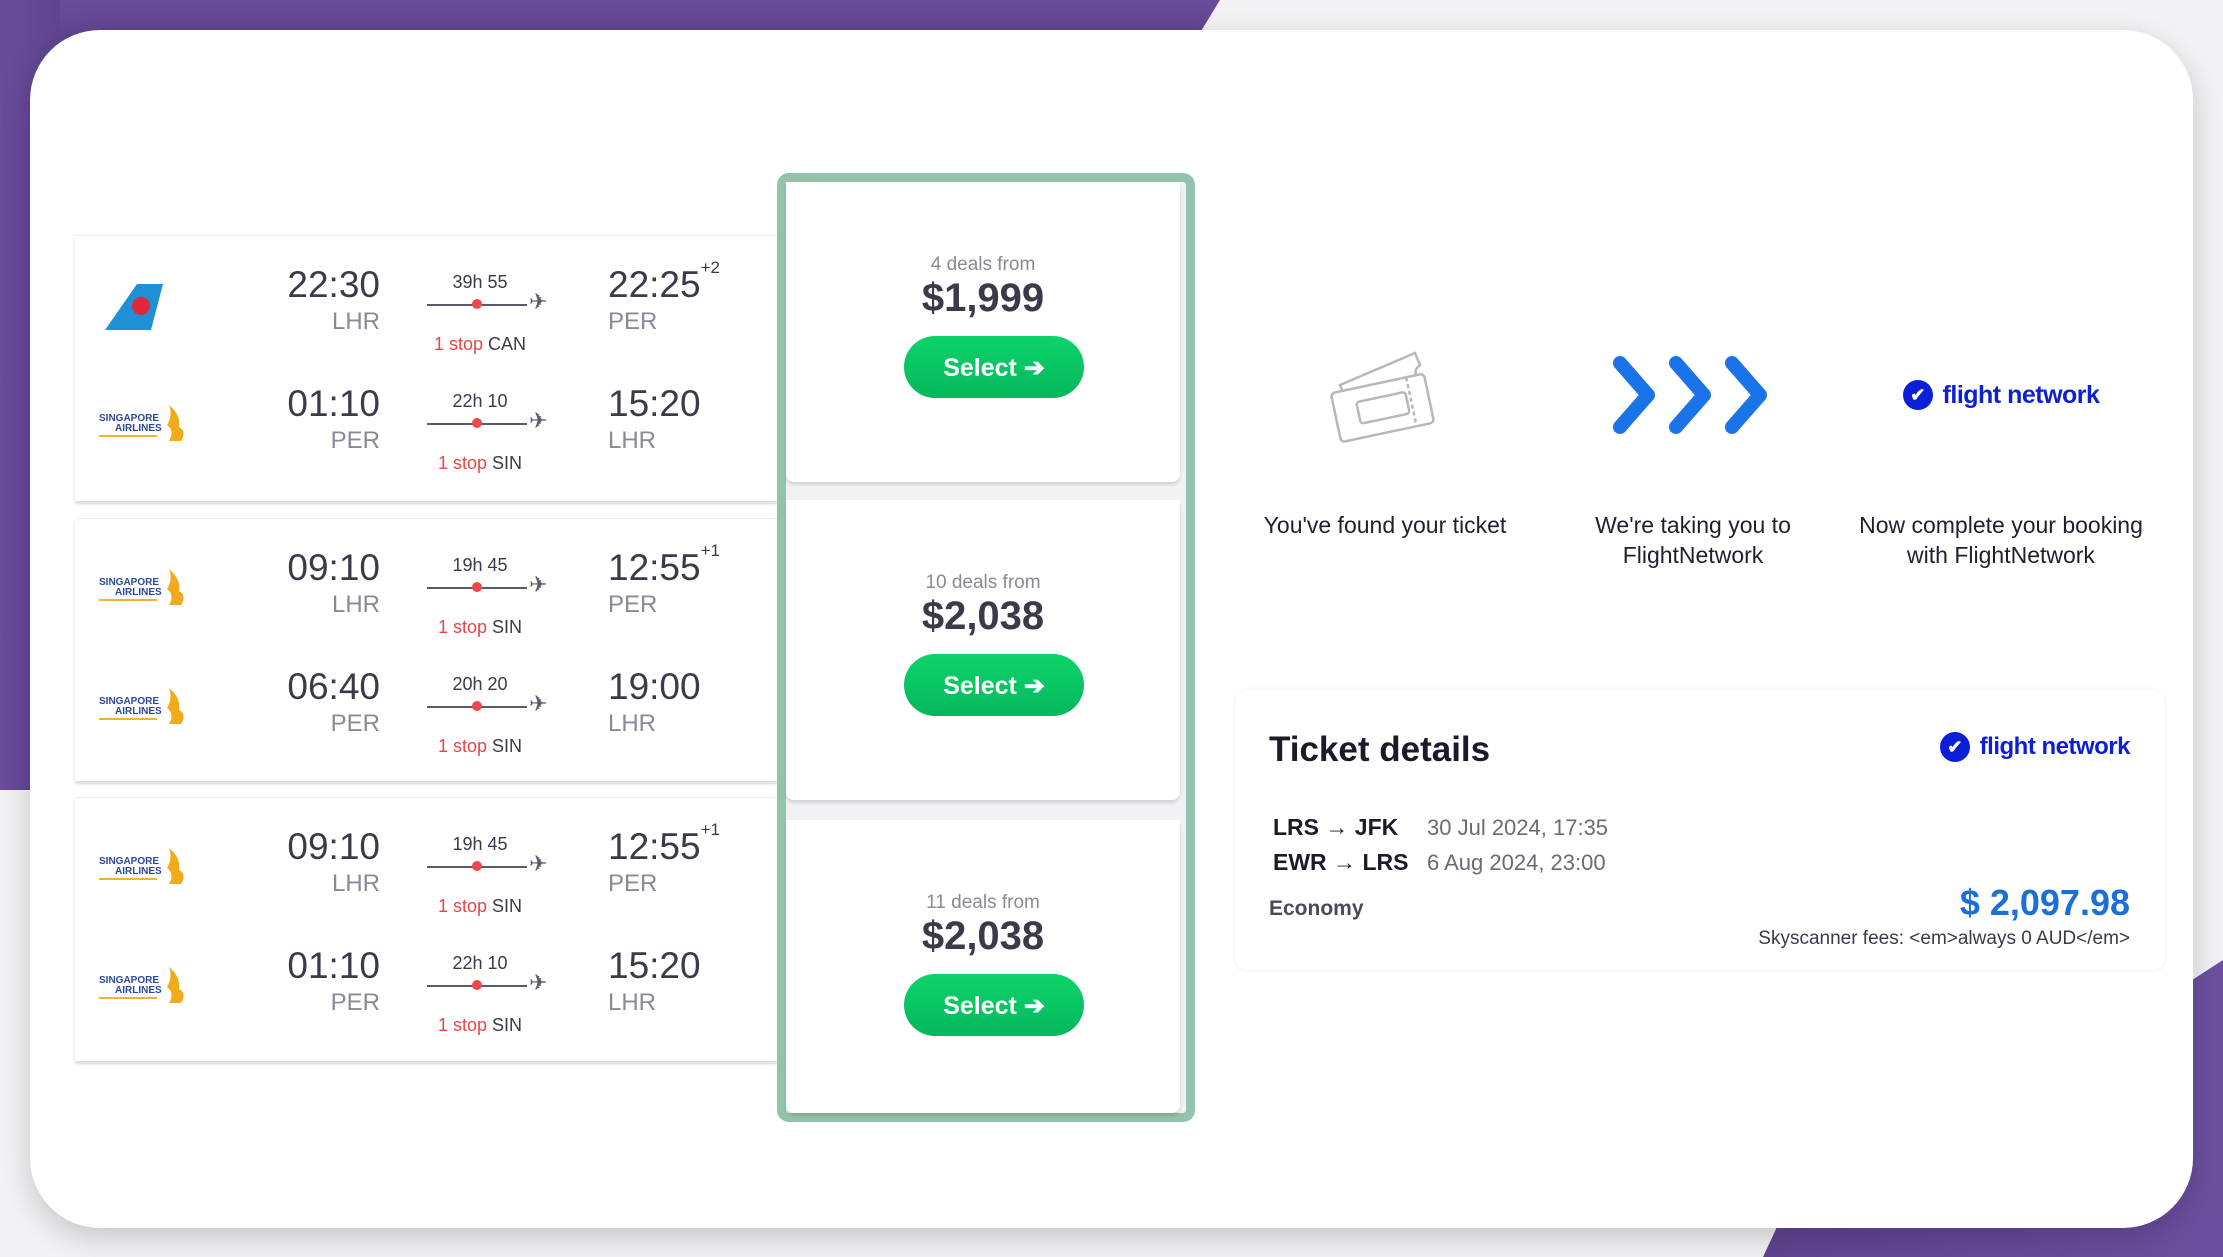 Image resolution: width=2223 pixels, height=1257 pixels. Describe the element at coordinates (710, 267) in the screenshot. I see `day-offset: +2` at that location.